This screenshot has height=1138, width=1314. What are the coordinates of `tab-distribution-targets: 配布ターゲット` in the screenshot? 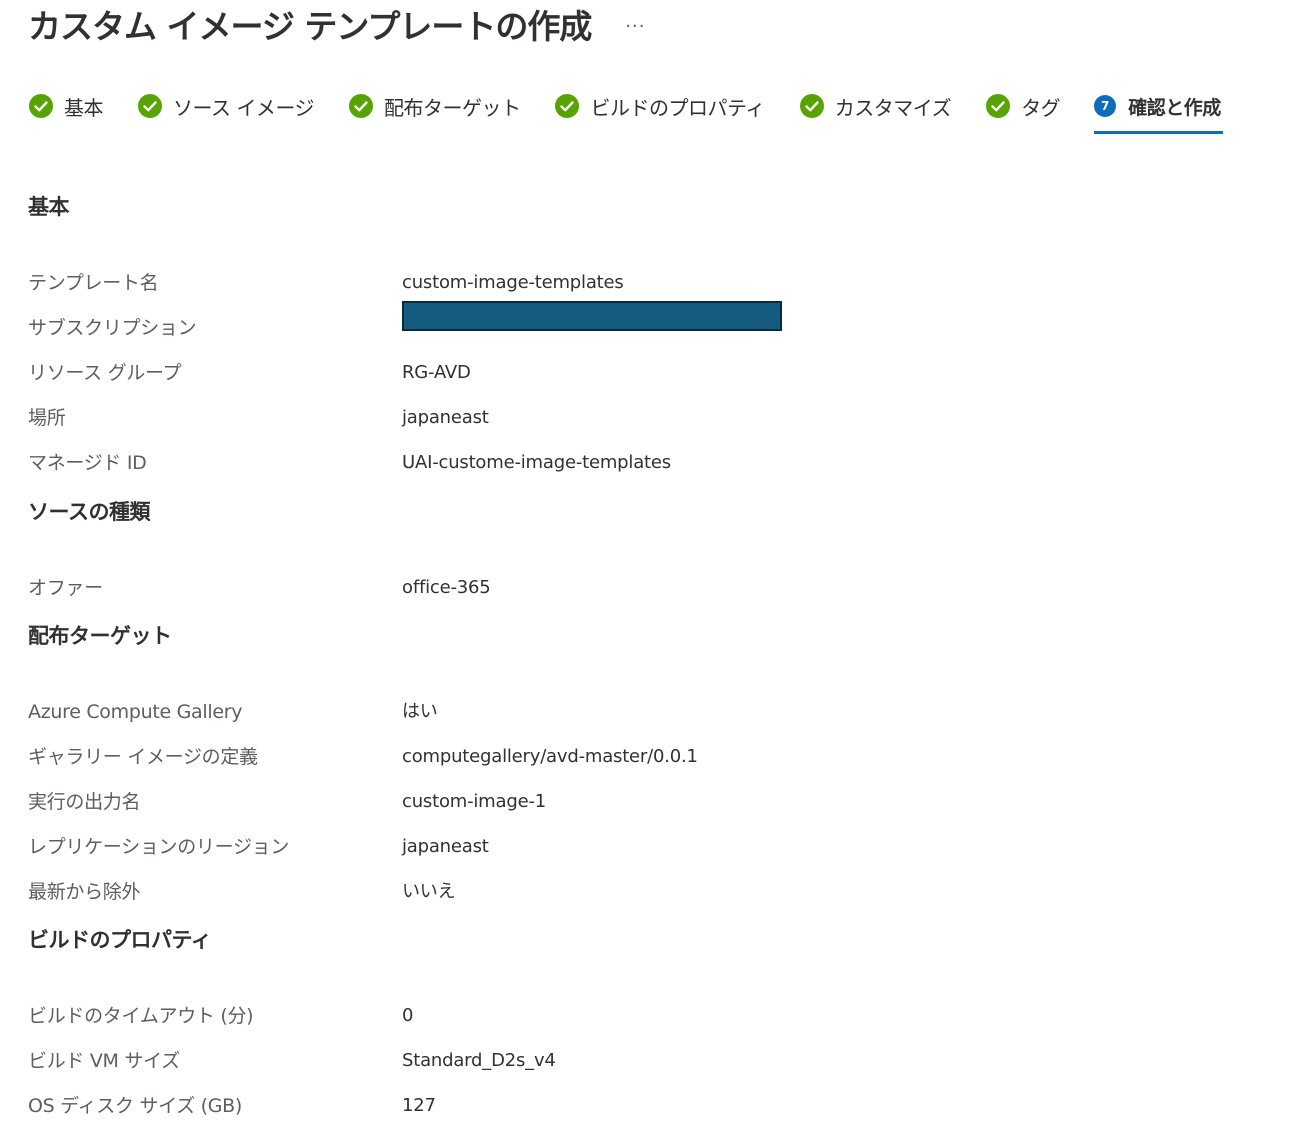 It's located at (434, 106).